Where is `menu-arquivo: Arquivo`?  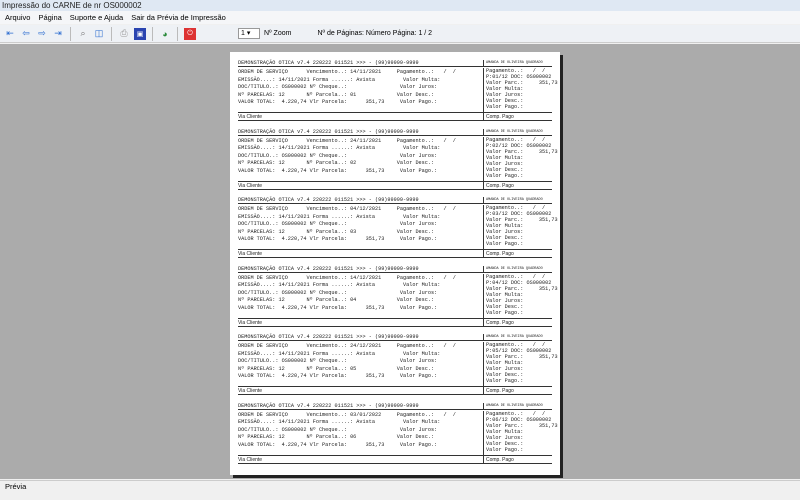
menu-arquivo: Arquivo is located at coordinates (17, 17).